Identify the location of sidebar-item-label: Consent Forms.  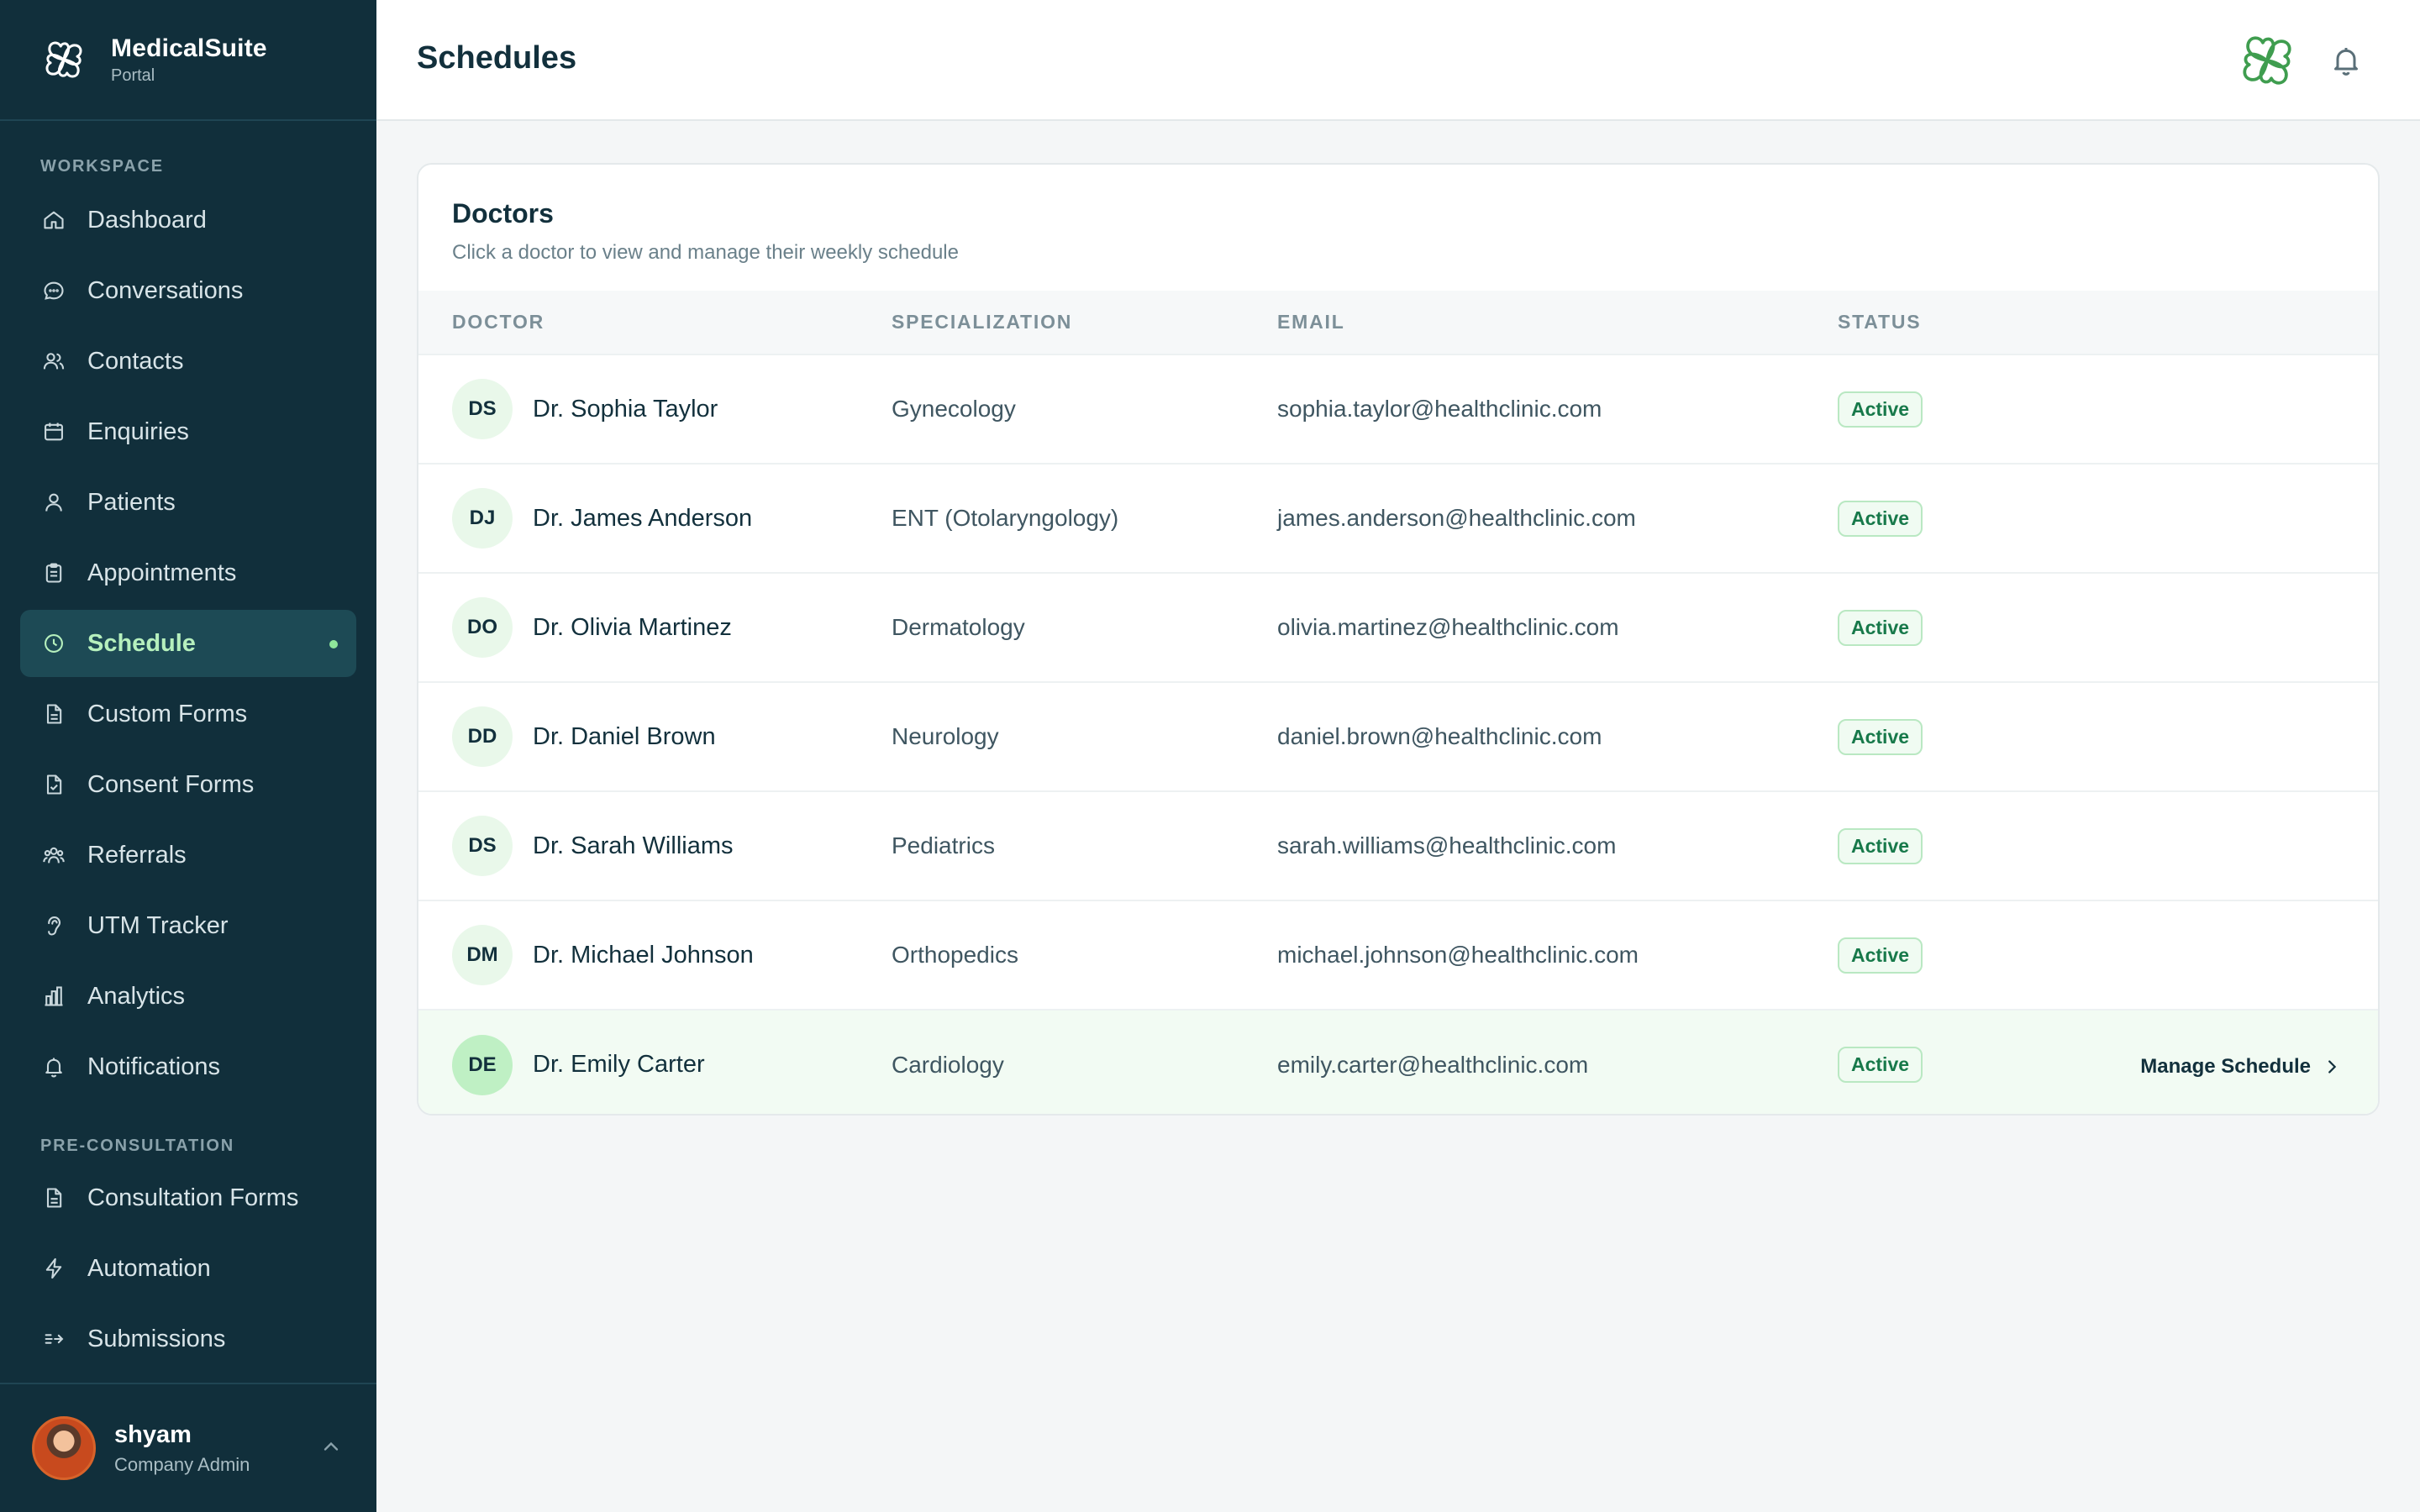
(171, 784).